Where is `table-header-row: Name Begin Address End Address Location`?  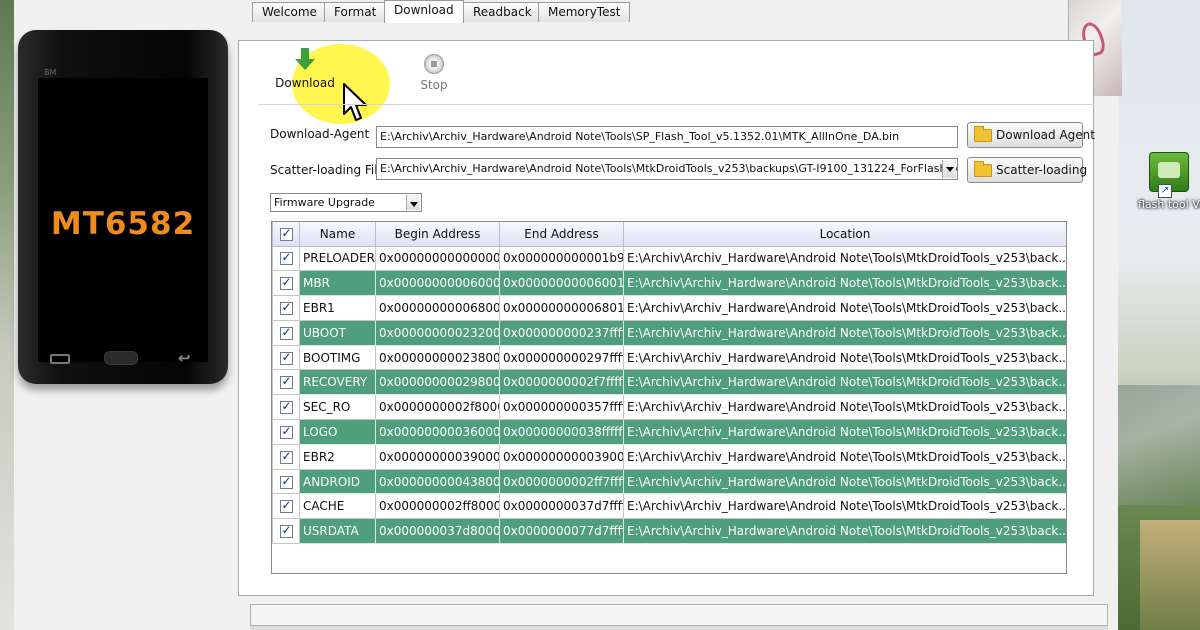
table-header-row: Name Begin Address End Address Location is located at coordinates (669, 234).